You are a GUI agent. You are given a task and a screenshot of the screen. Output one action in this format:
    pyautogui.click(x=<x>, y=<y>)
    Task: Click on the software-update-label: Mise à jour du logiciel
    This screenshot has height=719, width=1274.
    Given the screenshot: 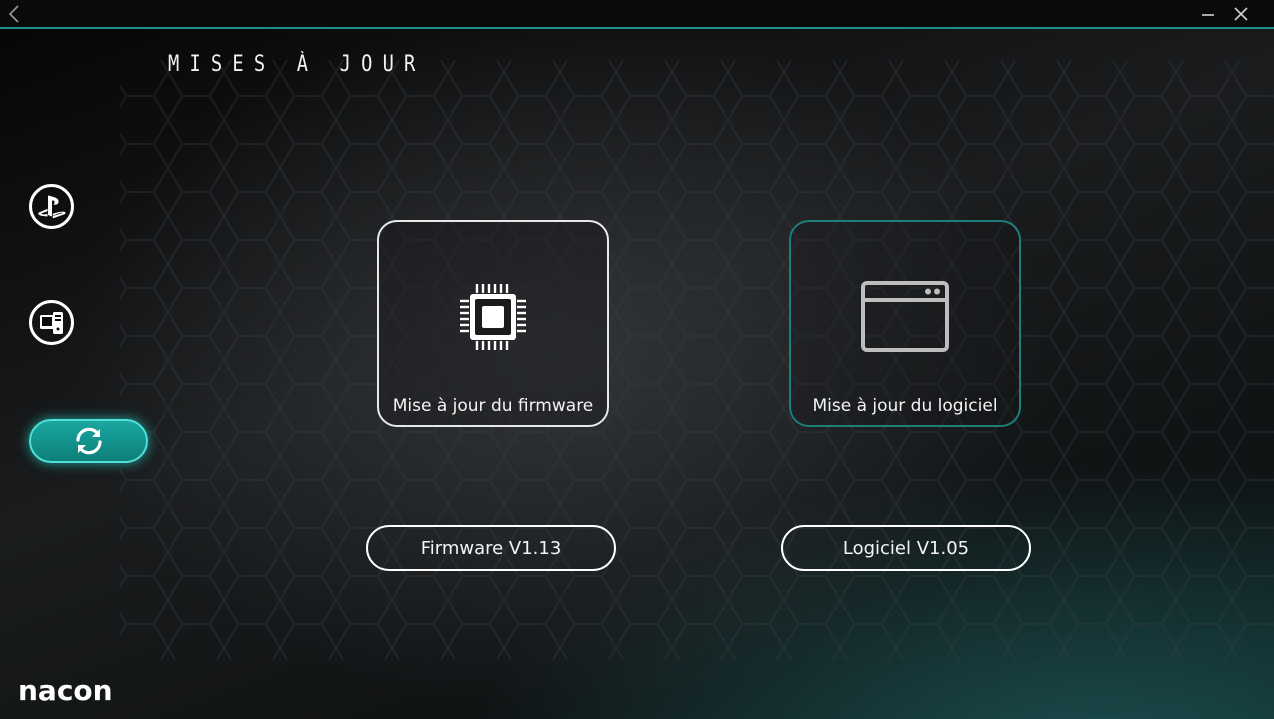 What is the action you would take?
    pyautogui.click(x=905, y=406)
    